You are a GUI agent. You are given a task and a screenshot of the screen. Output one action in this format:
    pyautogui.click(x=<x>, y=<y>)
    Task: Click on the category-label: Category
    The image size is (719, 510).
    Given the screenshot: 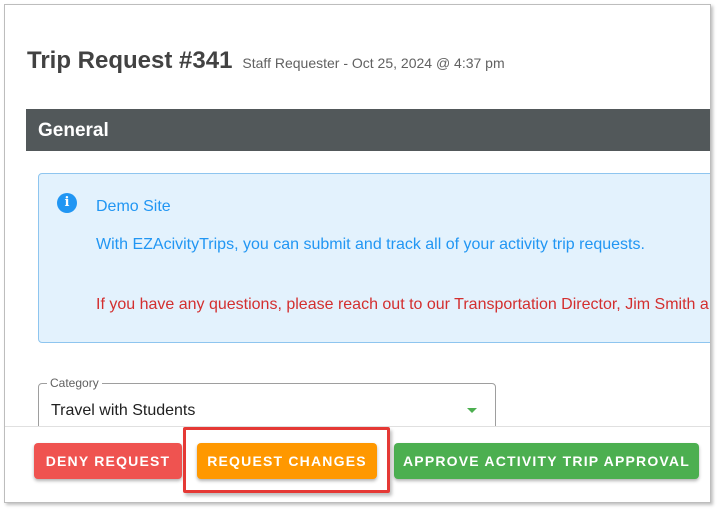 What is the action you would take?
    pyautogui.click(x=74, y=383)
    